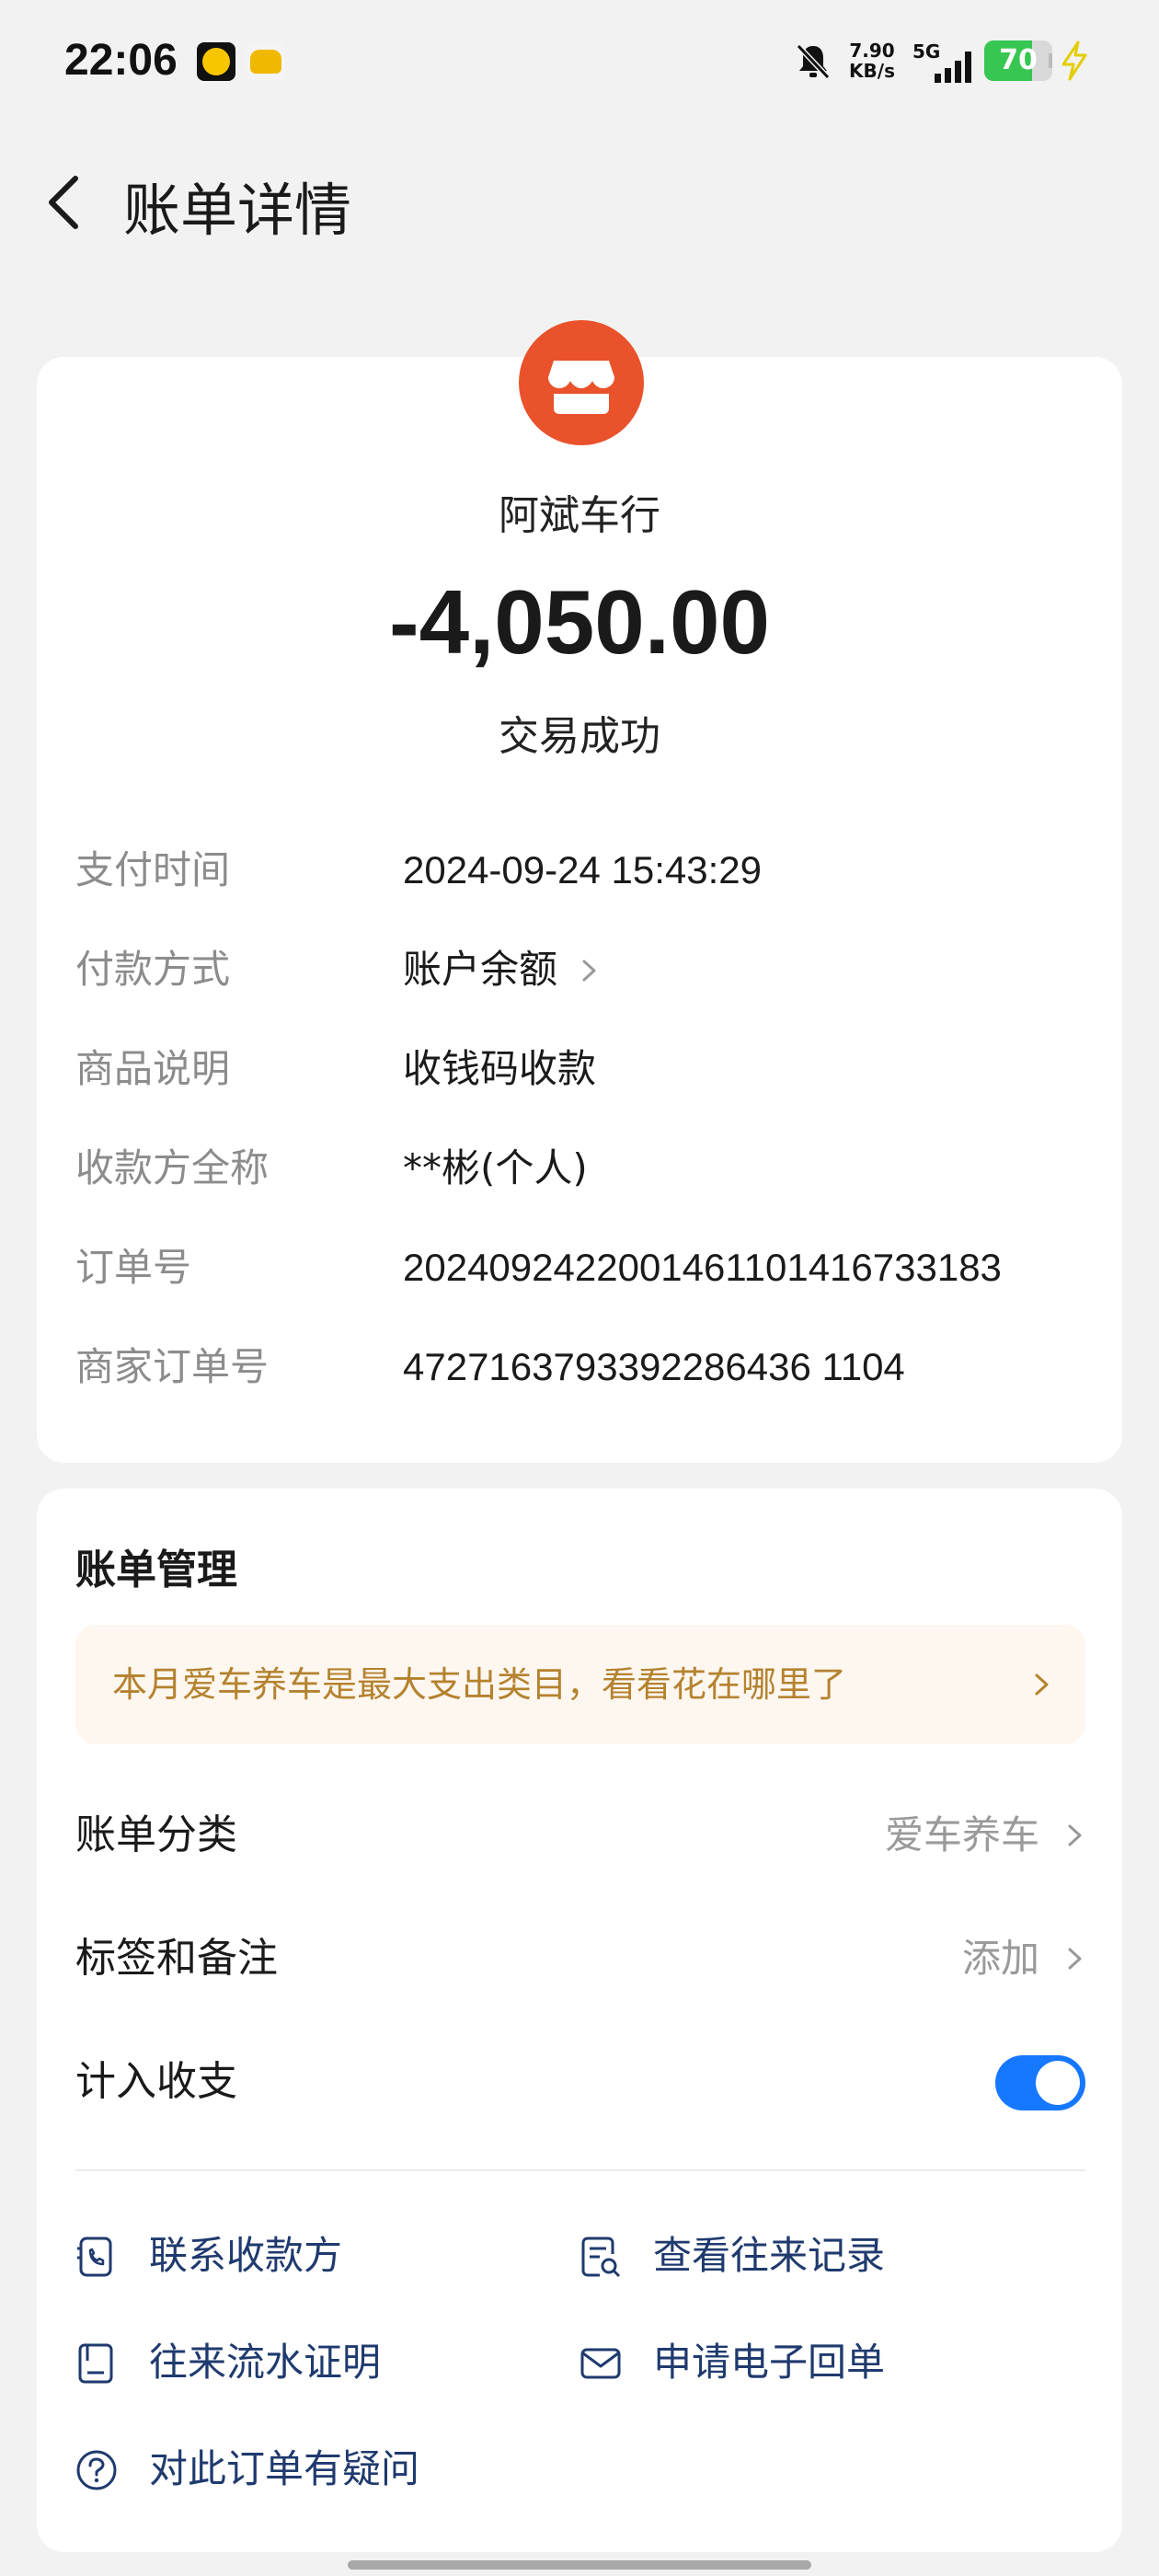 This screenshot has height=2576, width=1159. What do you see at coordinates (96, 2470) in the screenshot?
I see `question-icon` at bounding box center [96, 2470].